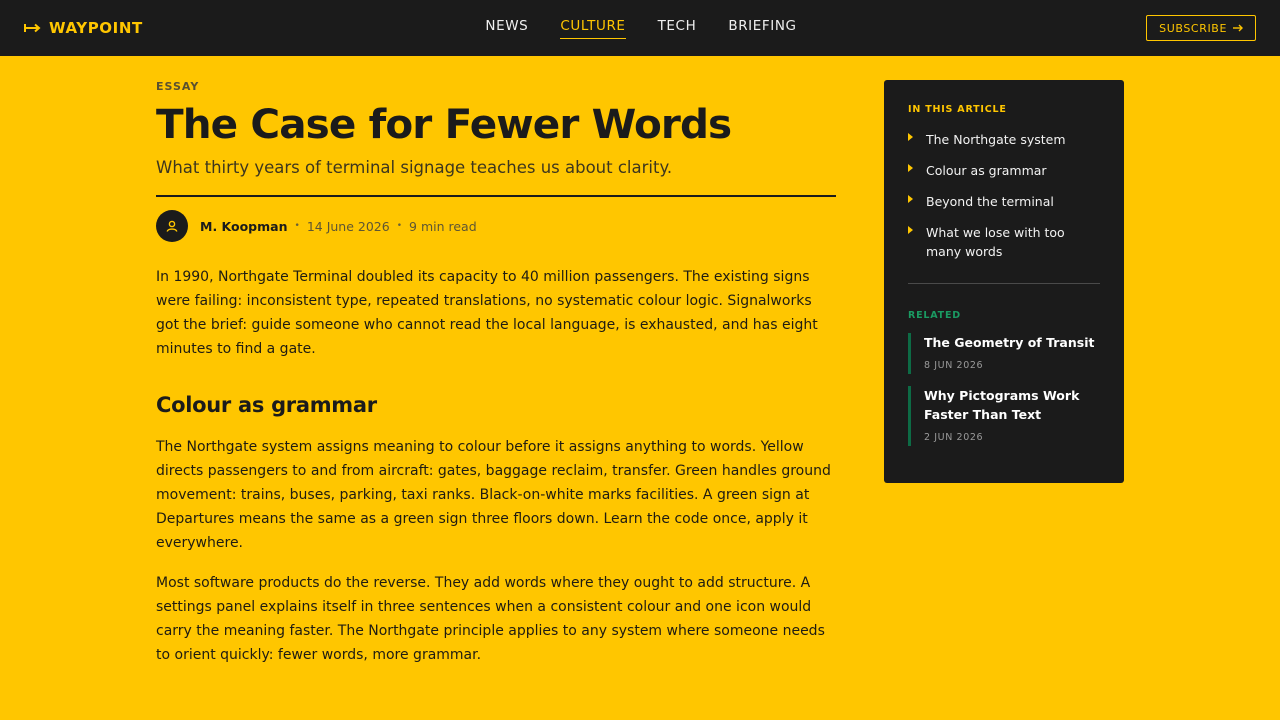  What do you see at coordinates (990, 201) in the screenshot?
I see `toc-link-beyond-the-terminal: Beyond the terminal` at bounding box center [990, 201].